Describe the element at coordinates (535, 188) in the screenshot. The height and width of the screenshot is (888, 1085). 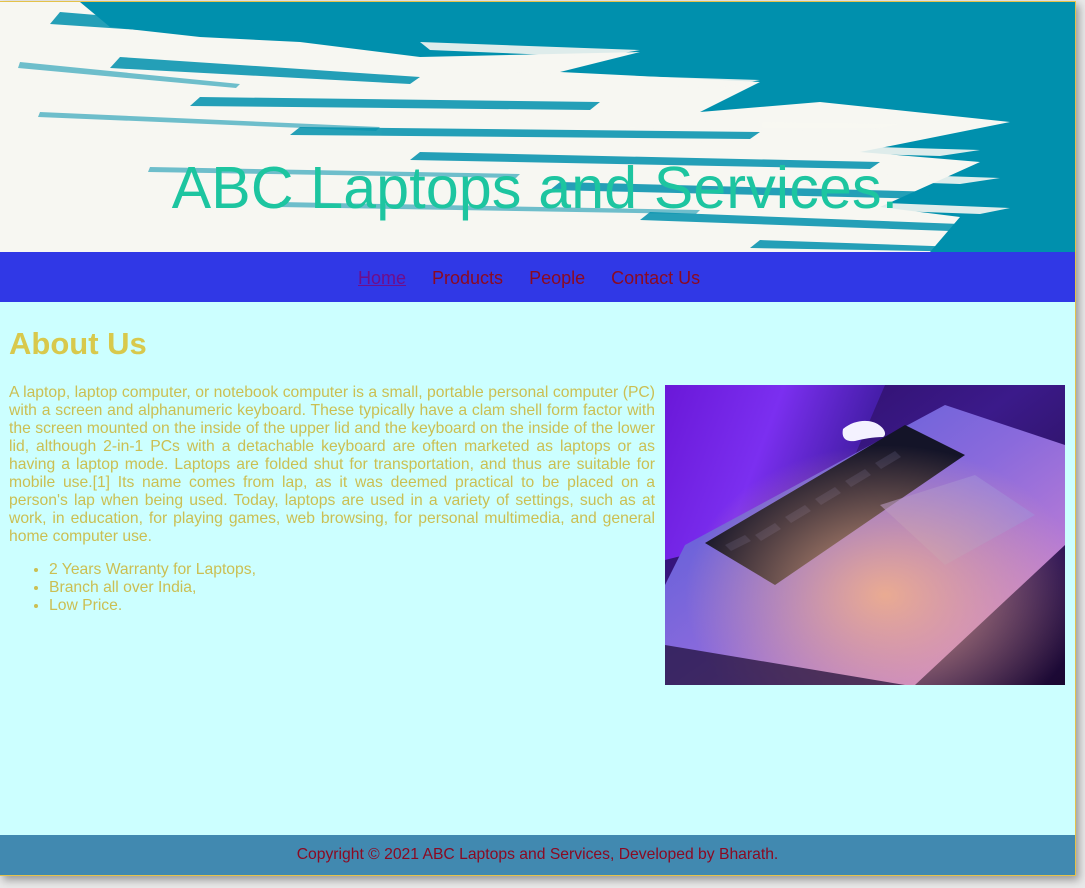
I see `site-title: ABC Laptops and Services.` at that location.